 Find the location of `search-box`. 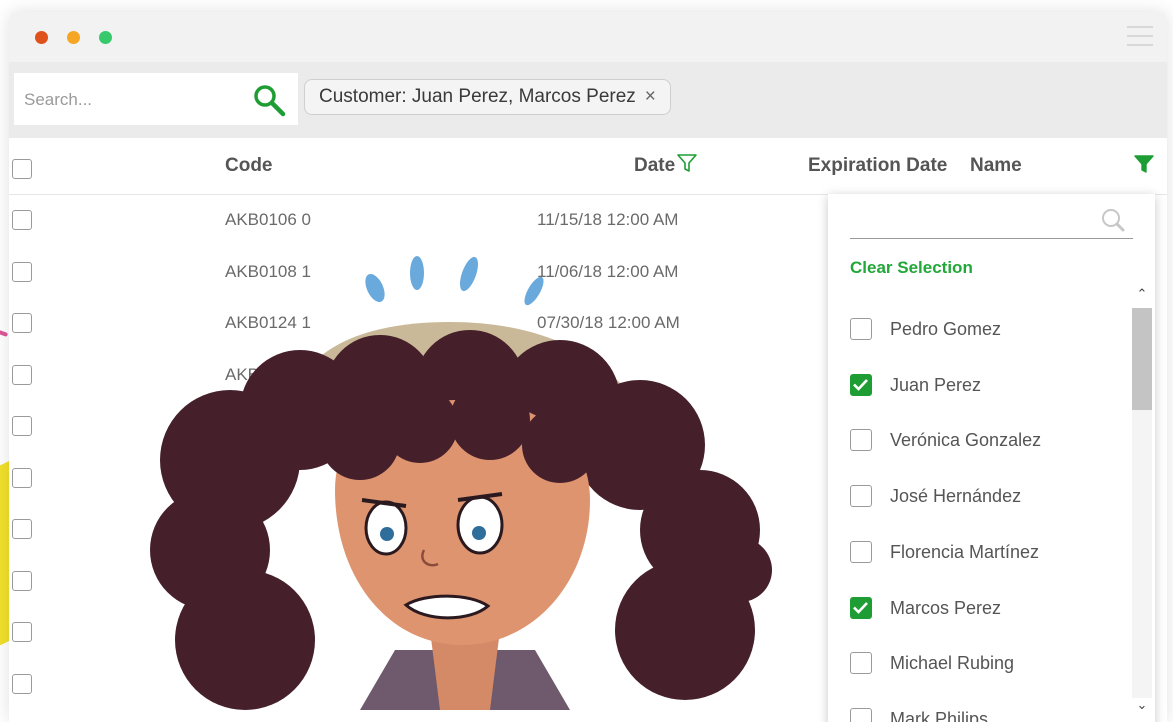

search-box is located at coordinates (156, 99).